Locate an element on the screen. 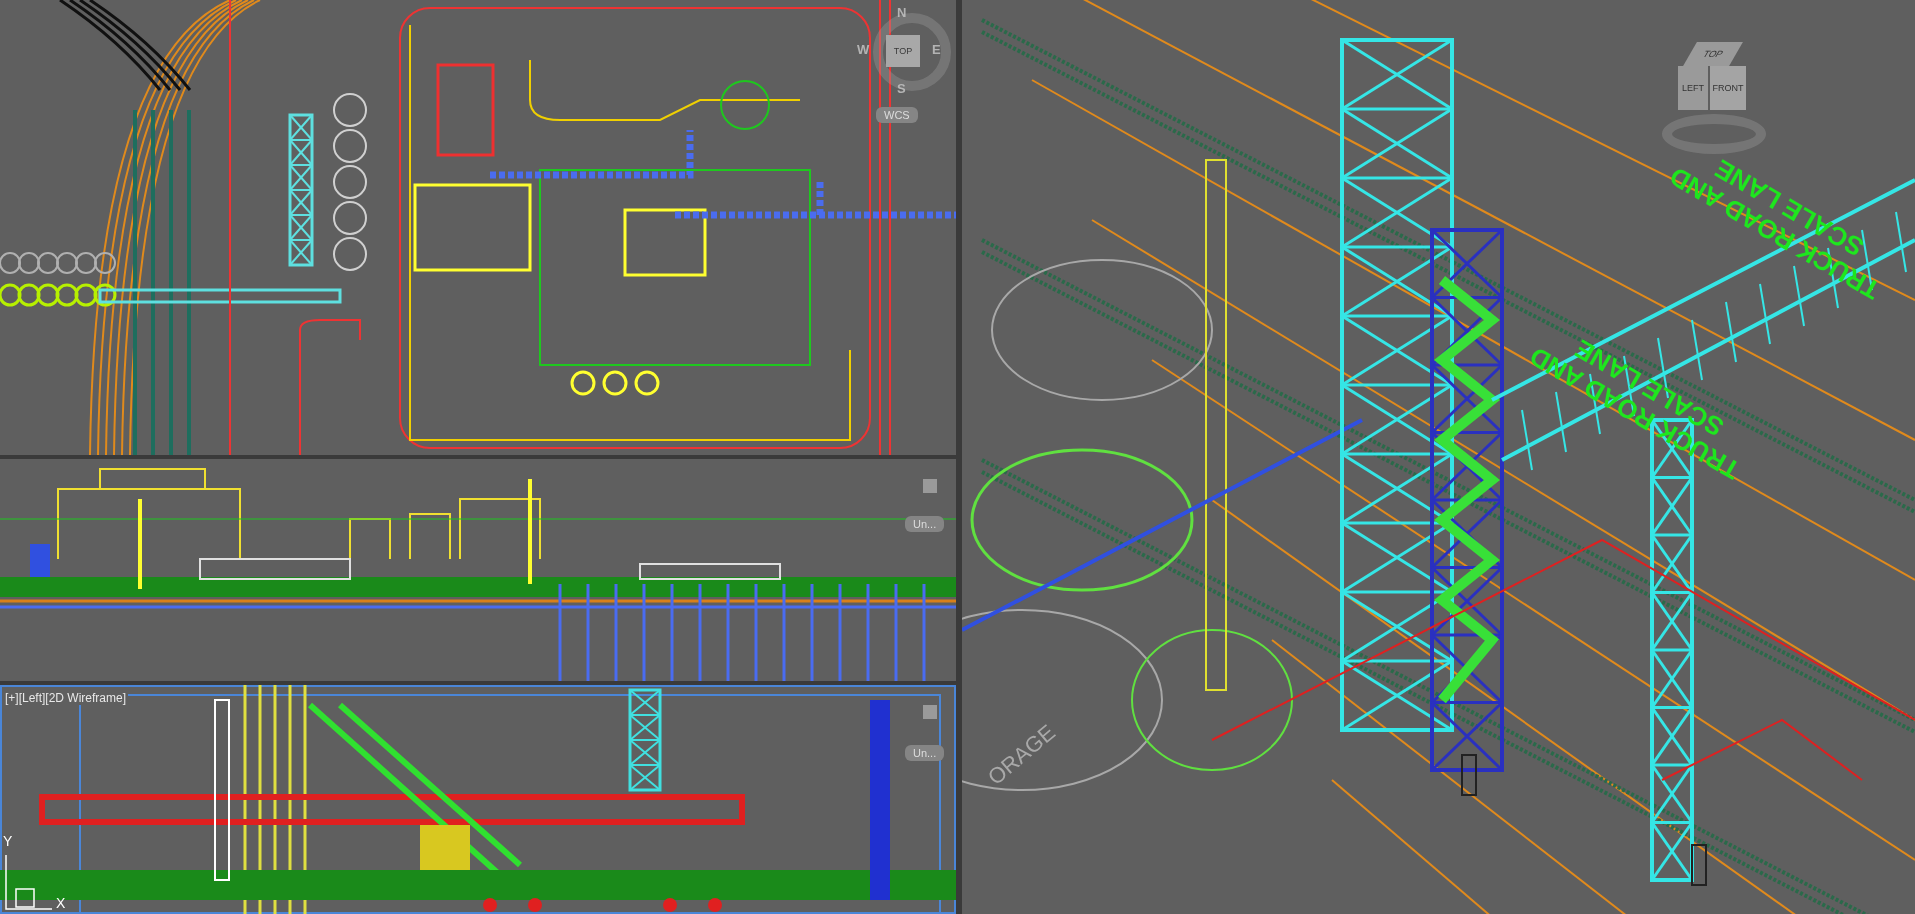 The image size is (1915, 914). view-cube: TOP is located at coordinates (903, 51).